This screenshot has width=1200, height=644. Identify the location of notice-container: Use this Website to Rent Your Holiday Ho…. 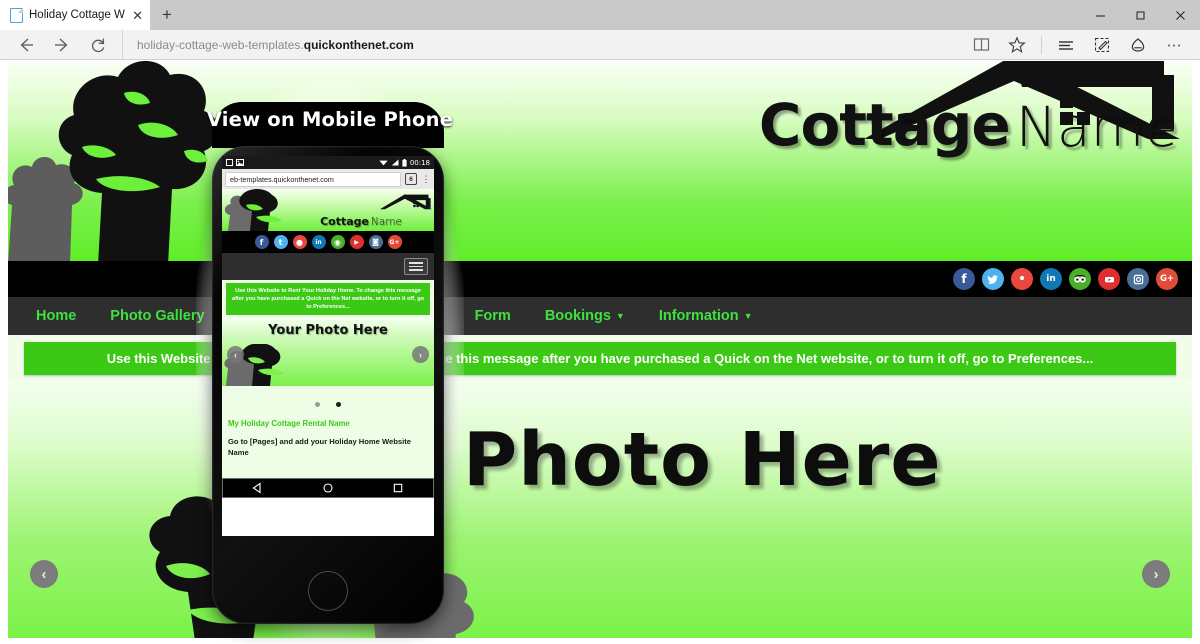
(600, 358).